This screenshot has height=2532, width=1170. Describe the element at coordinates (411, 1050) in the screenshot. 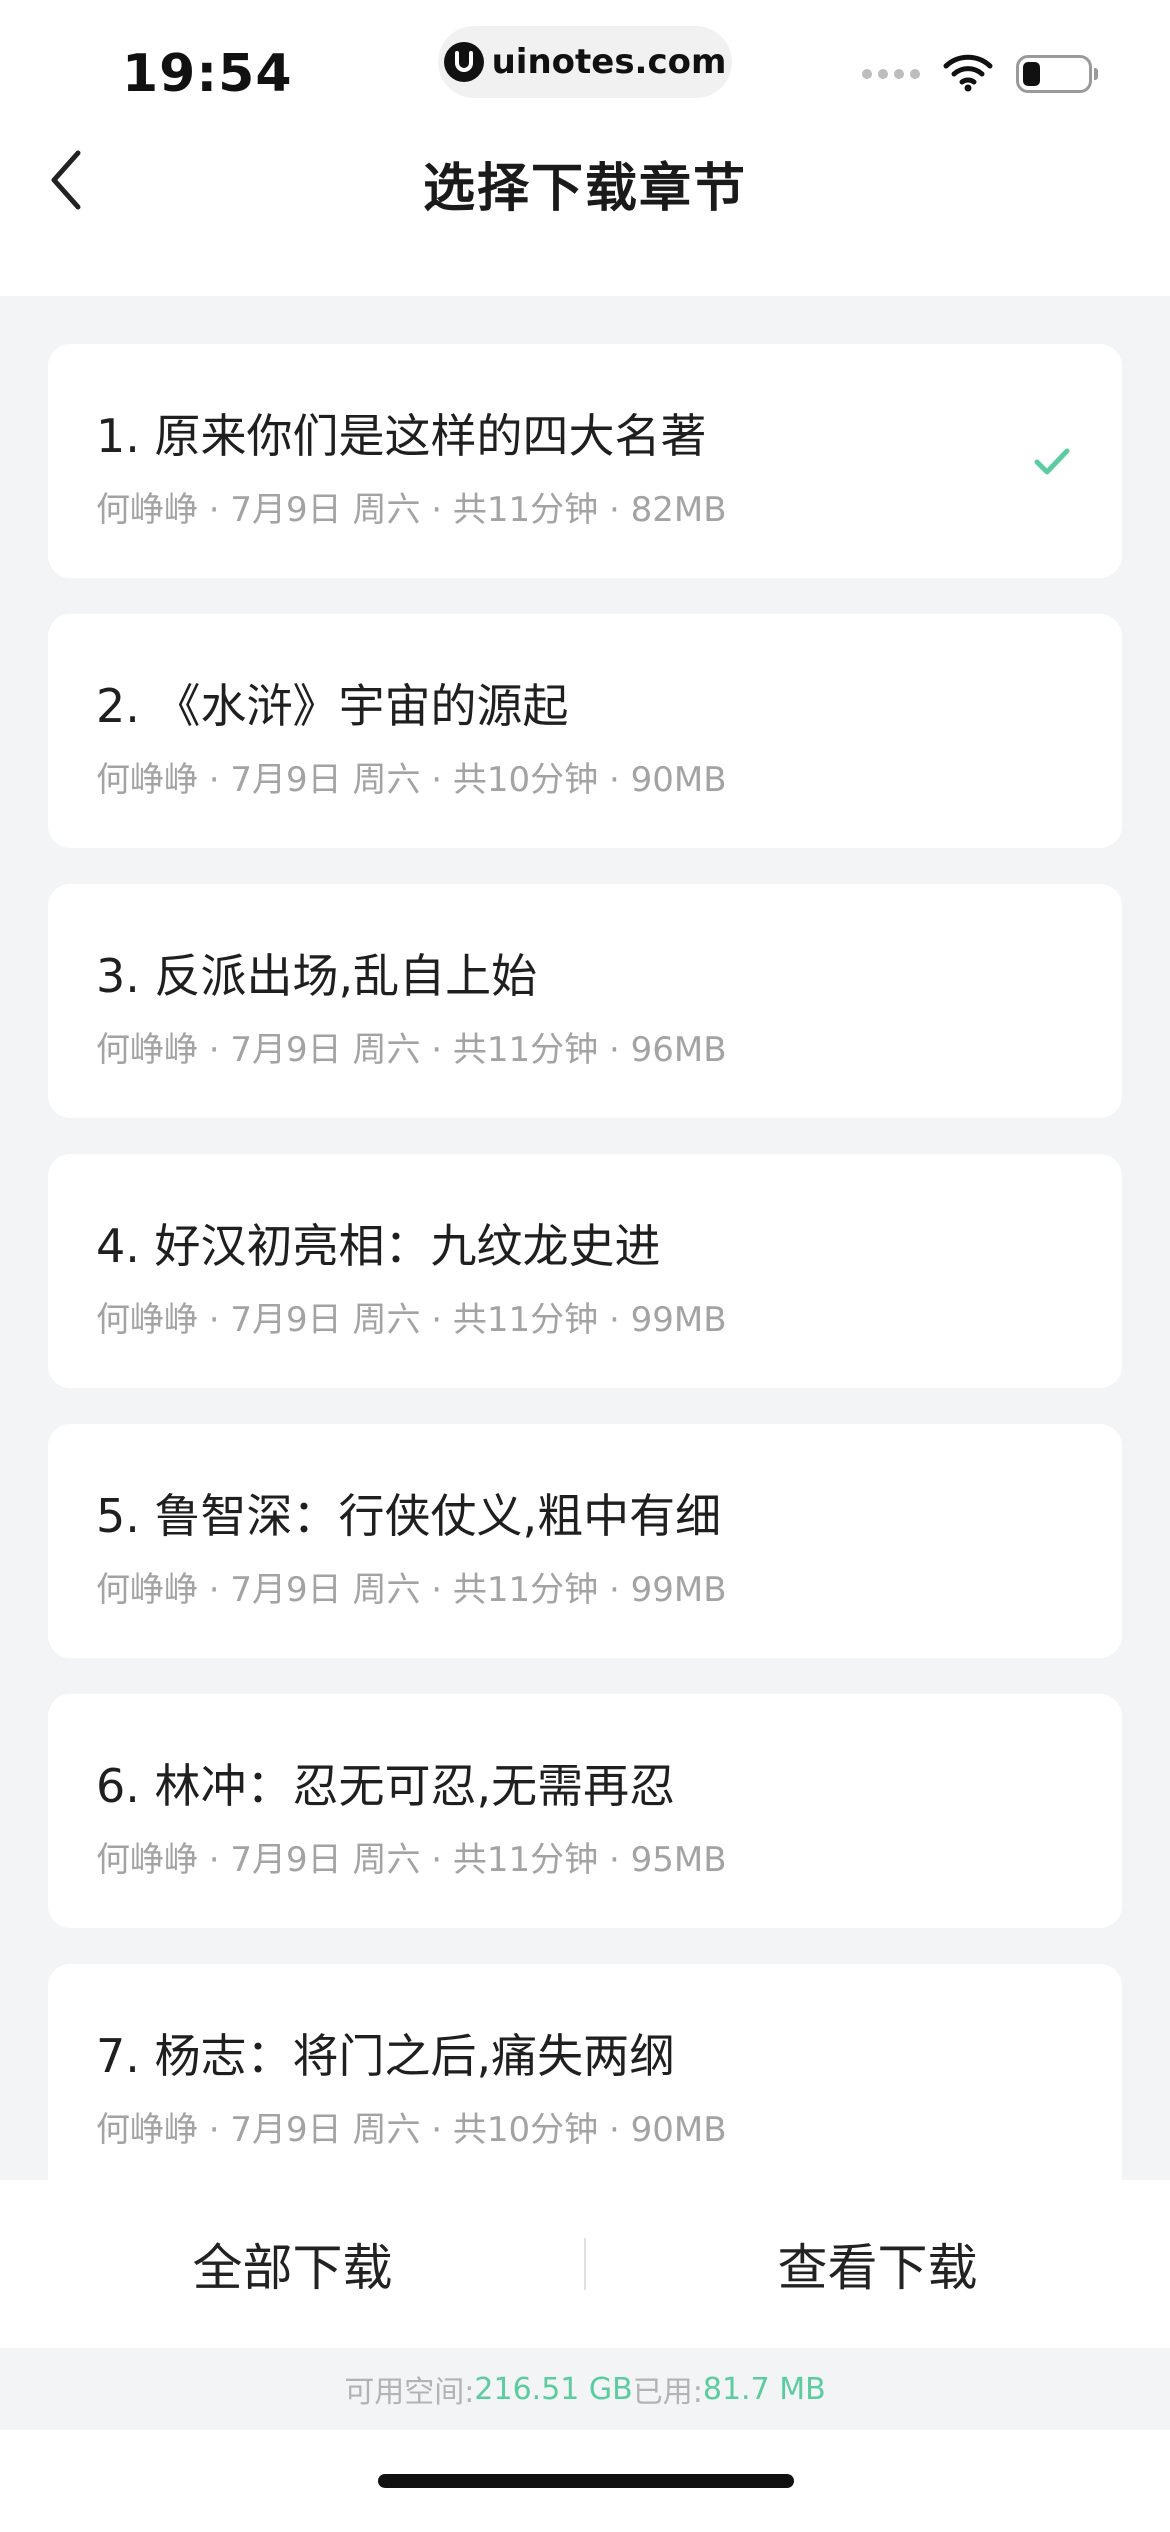

I see `chapter-meta: 何峥峥 · 7月9日 周六 · 共11分钟 · 96MB` at that location.